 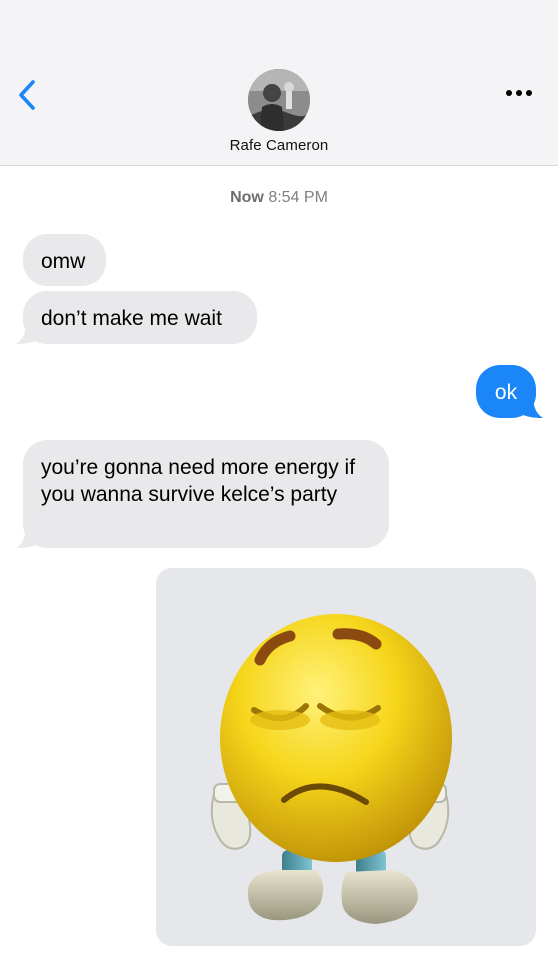 I want to click on message-text: don’t make me wait, so click(x=131, y=318).